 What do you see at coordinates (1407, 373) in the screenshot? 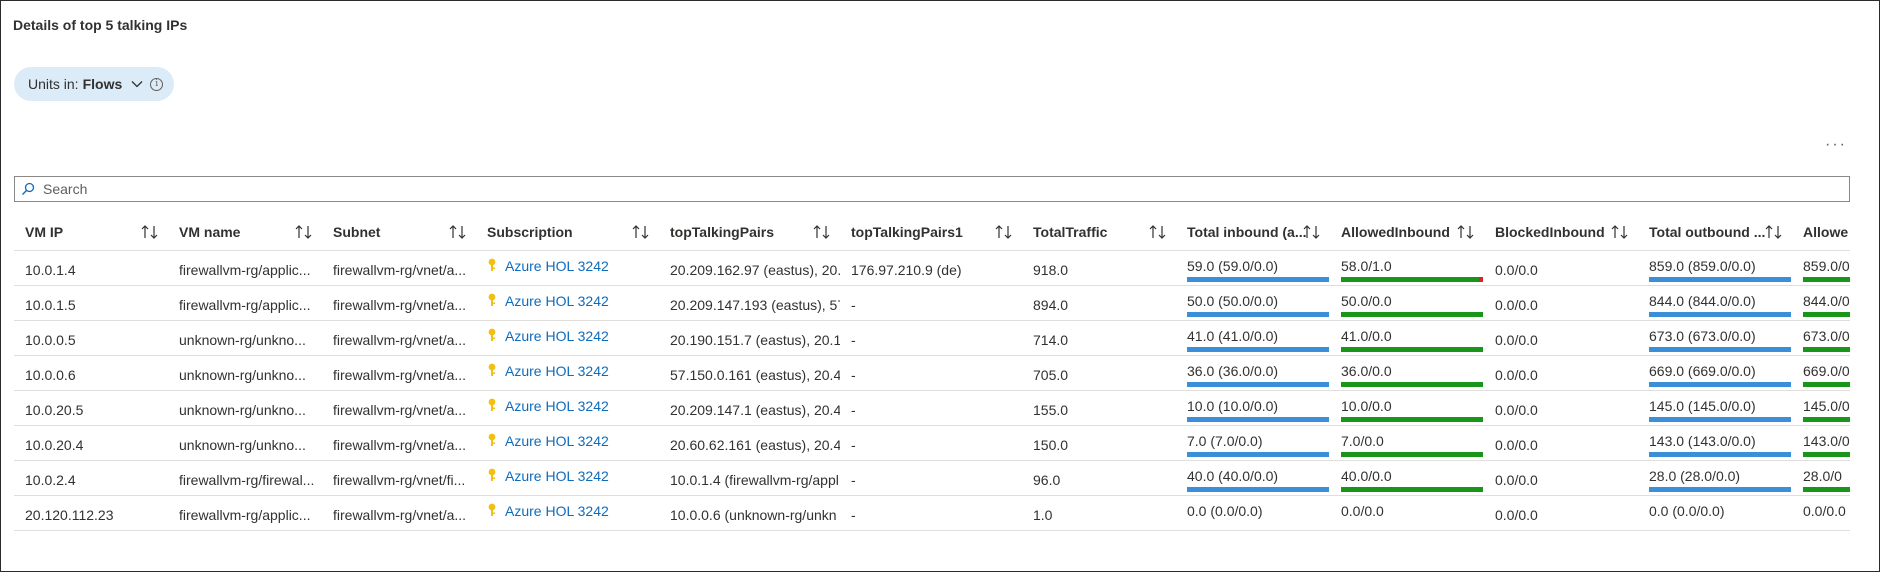
I see `allowed-inbound-cell: 36.0/0.0` at bounding box center [1407, 373].